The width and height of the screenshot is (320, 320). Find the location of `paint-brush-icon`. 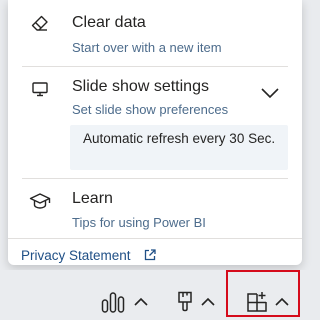

paint-brush-icon is located at coordinates (185, 301).